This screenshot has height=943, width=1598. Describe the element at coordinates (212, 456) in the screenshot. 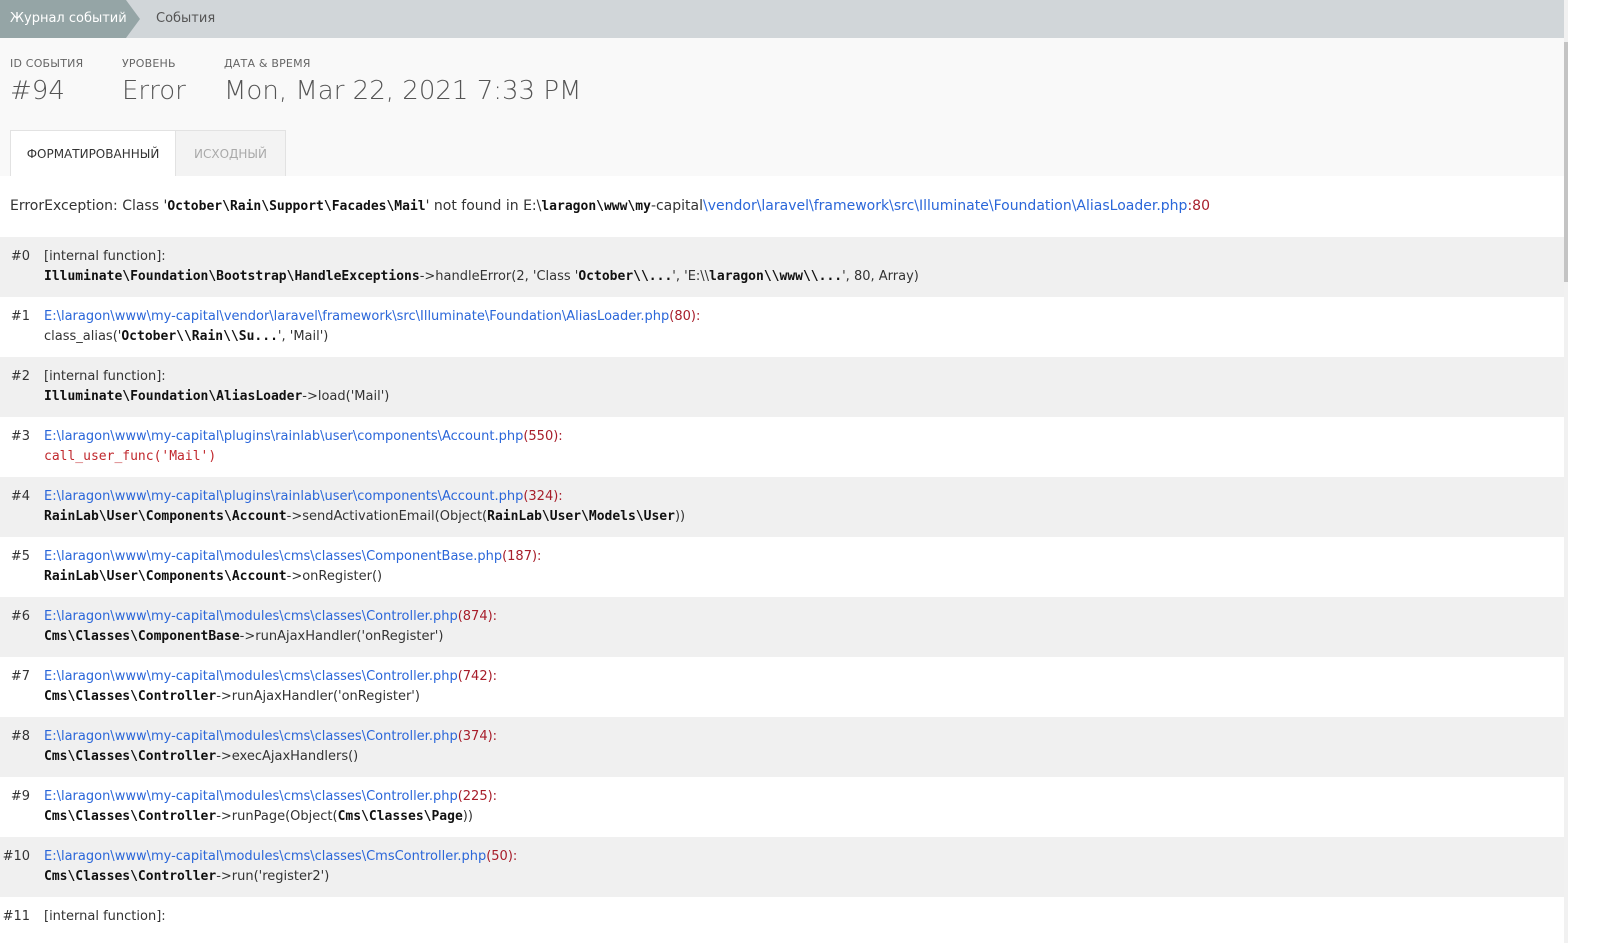

I see `frame-fn-close: )` at that location.